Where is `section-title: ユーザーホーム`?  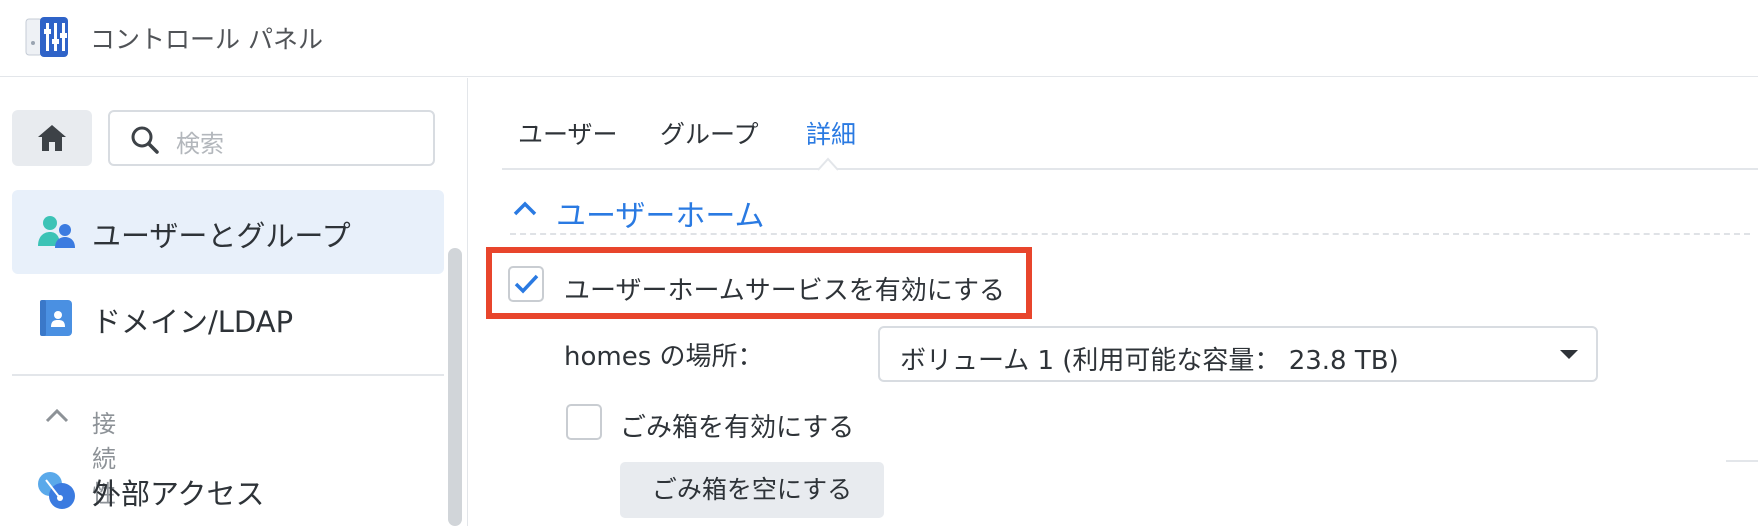 section-title: ユーザーホーム is located at coordinates (660, 216).